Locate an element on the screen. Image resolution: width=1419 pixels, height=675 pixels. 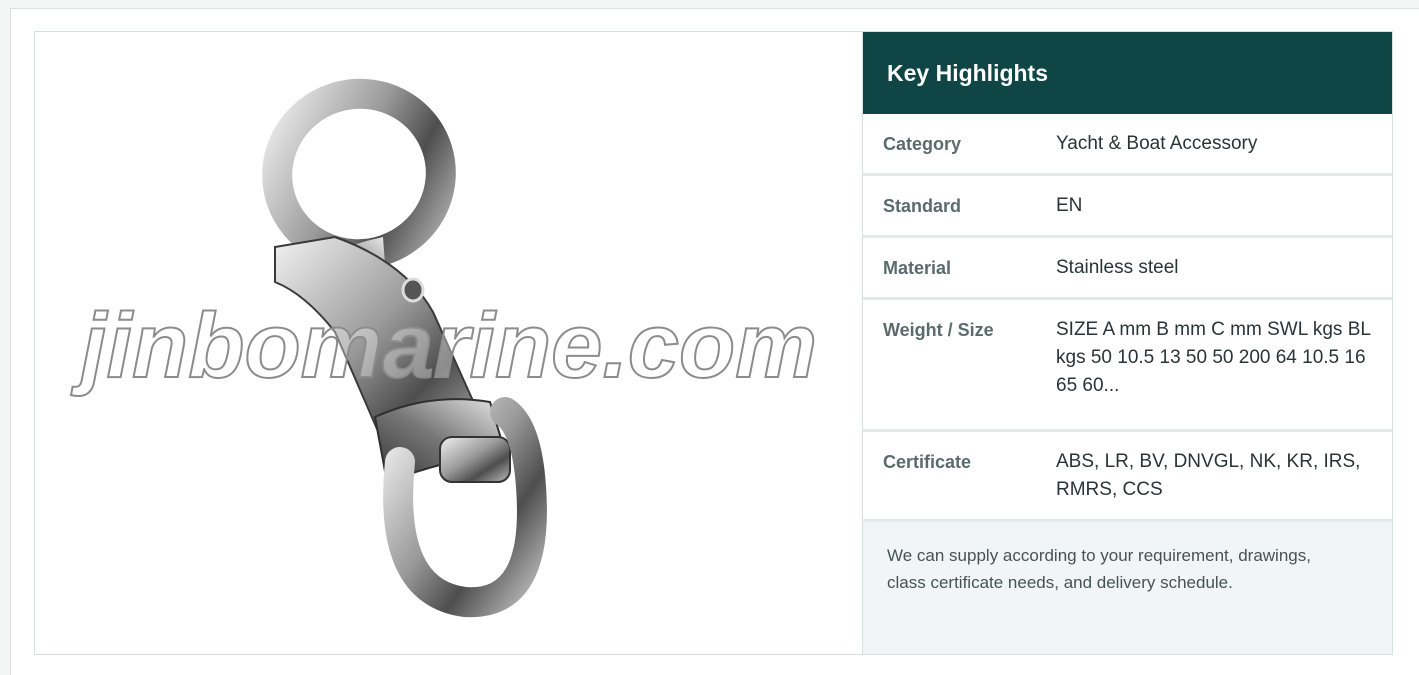
highlight-key: Weight / Size is located at coordinates (938, 330).